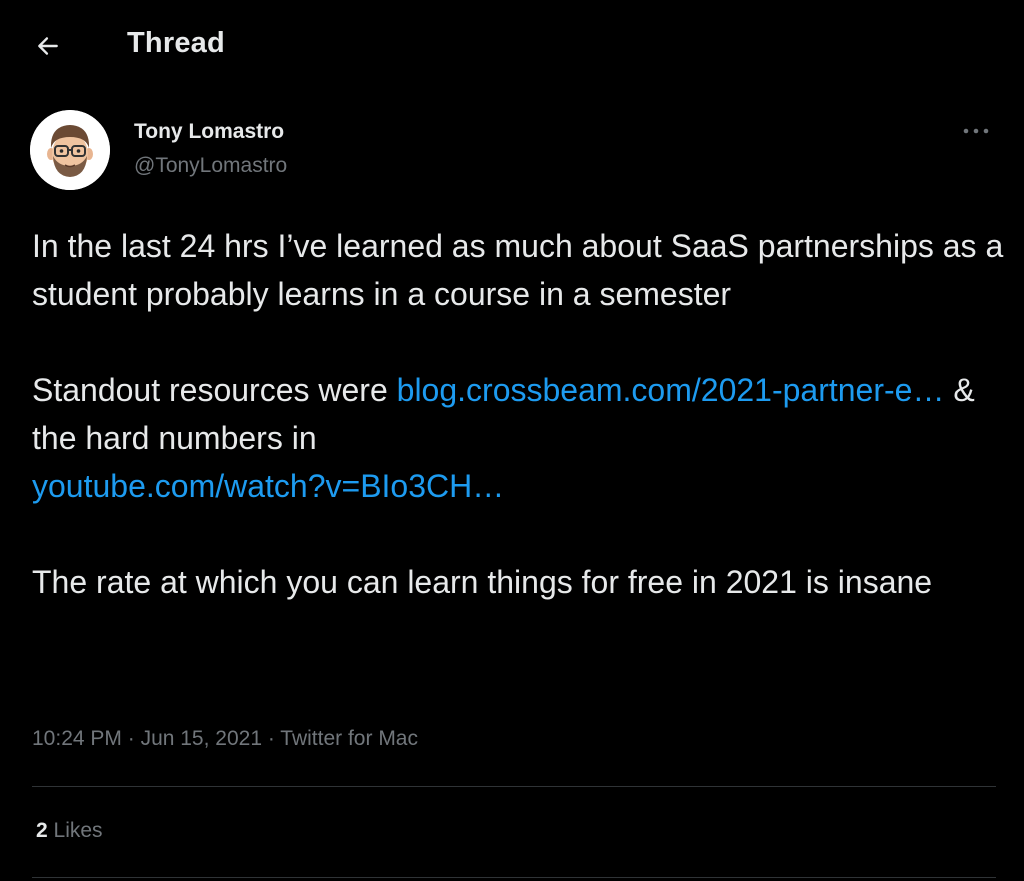  I want to click on likes-count: 2, so click(42, 830).